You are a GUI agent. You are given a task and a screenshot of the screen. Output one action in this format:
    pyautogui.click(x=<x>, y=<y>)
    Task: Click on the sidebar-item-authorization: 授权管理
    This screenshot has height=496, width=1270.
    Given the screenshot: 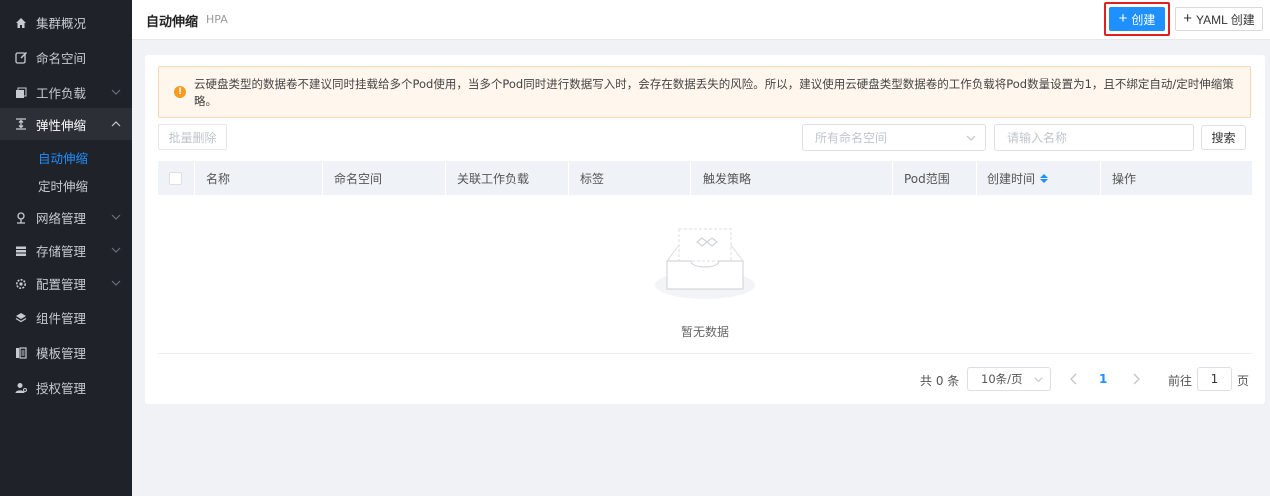 What is the action you would take?
    pyautogui.click(x=66, y=387)
    